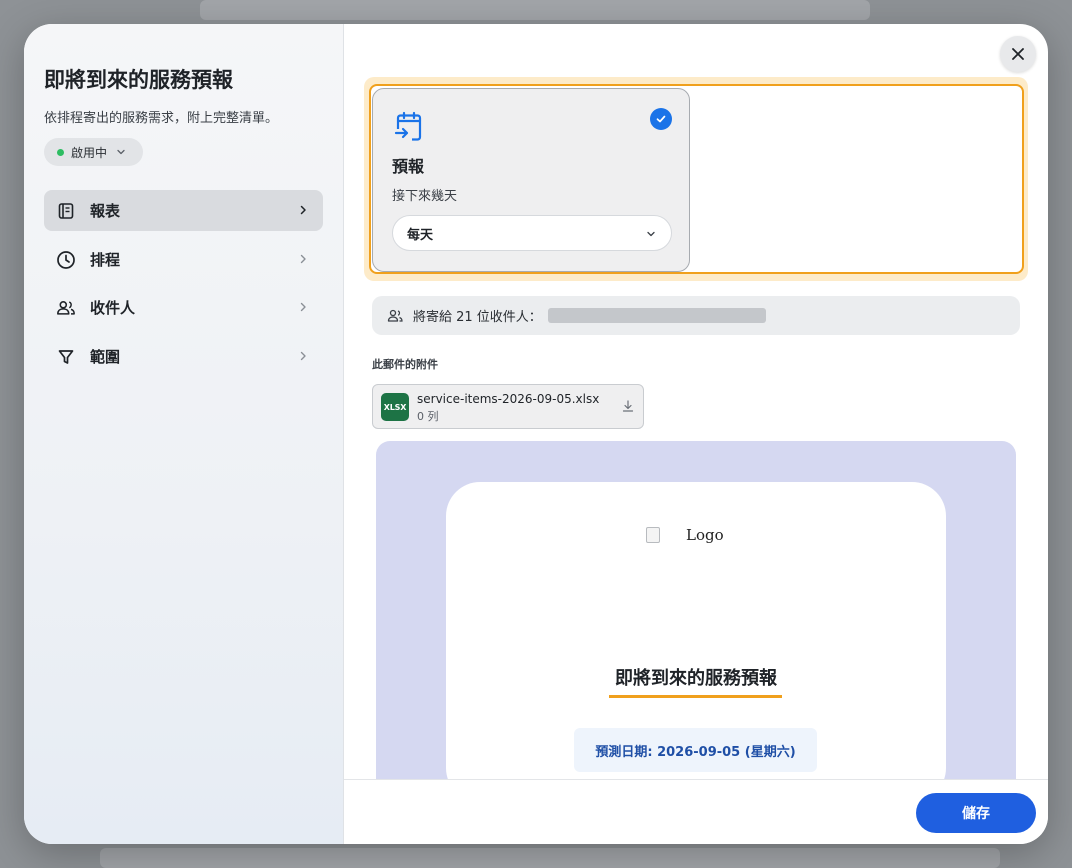 Image resolution: width=1072 pixels, height=868 pixels. What do you see at coordinates (405, 364) in the screenshot?
I see `attachments-heading: 此郵件的附件` at bounding box center [405, 364].